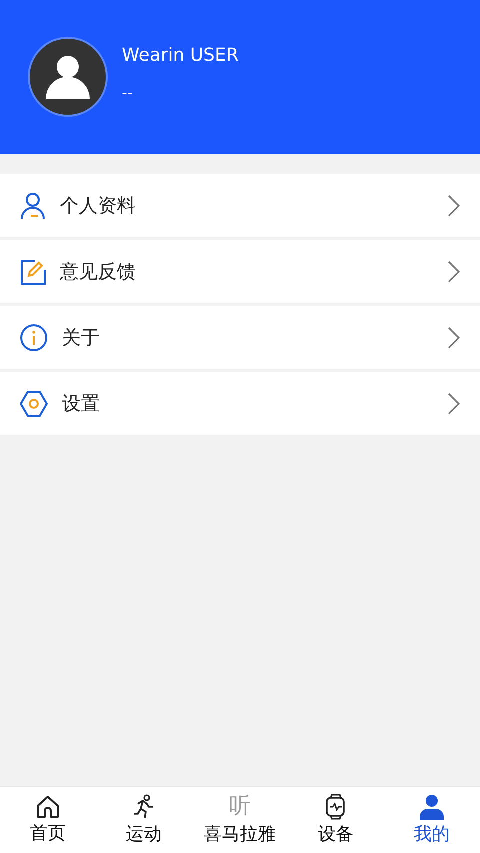 The height and width of the screenshot is (853, 480). Describe the element at coordinates (180, 55) in the screenshot. I see `user-name: Wearin USER` at that location.